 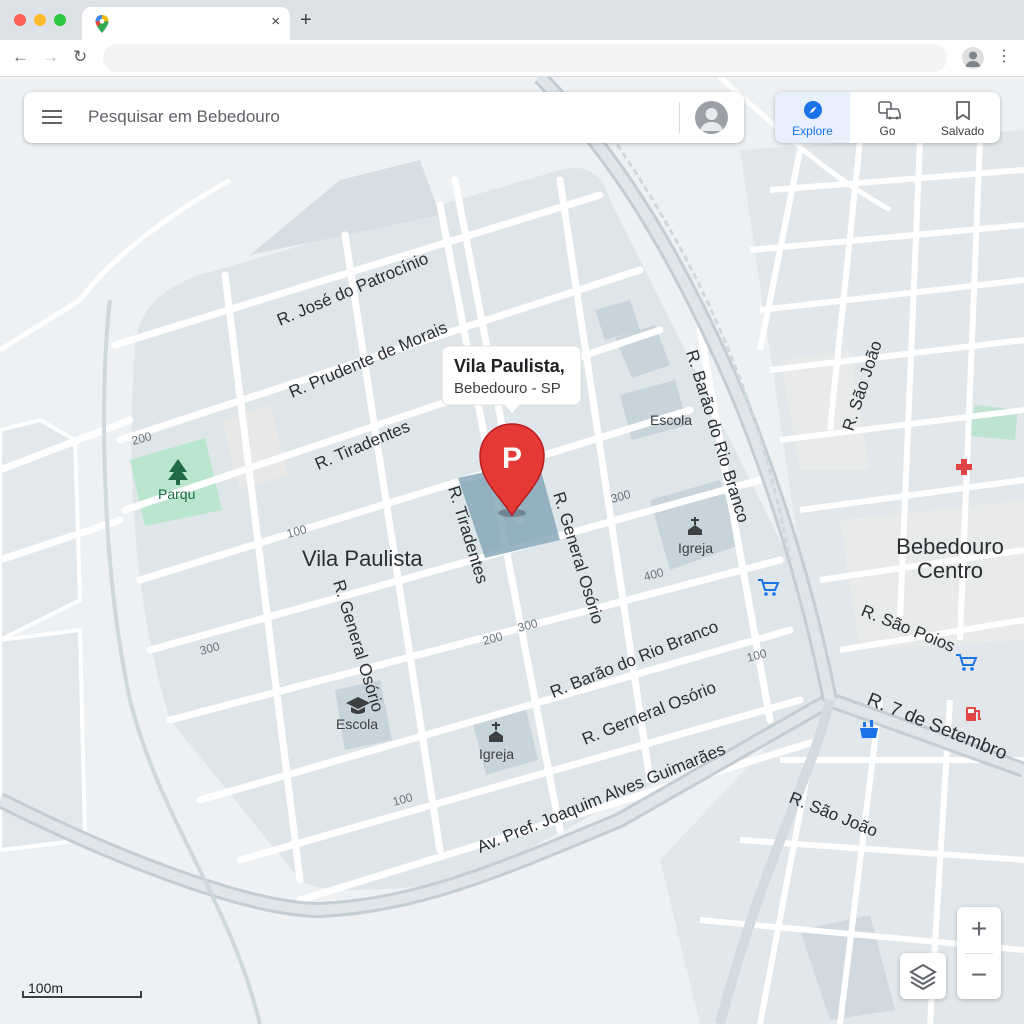 I want to click on location-info-popup: Vila Paulista, Bebedouro - SP, so click(x=511, y=379).